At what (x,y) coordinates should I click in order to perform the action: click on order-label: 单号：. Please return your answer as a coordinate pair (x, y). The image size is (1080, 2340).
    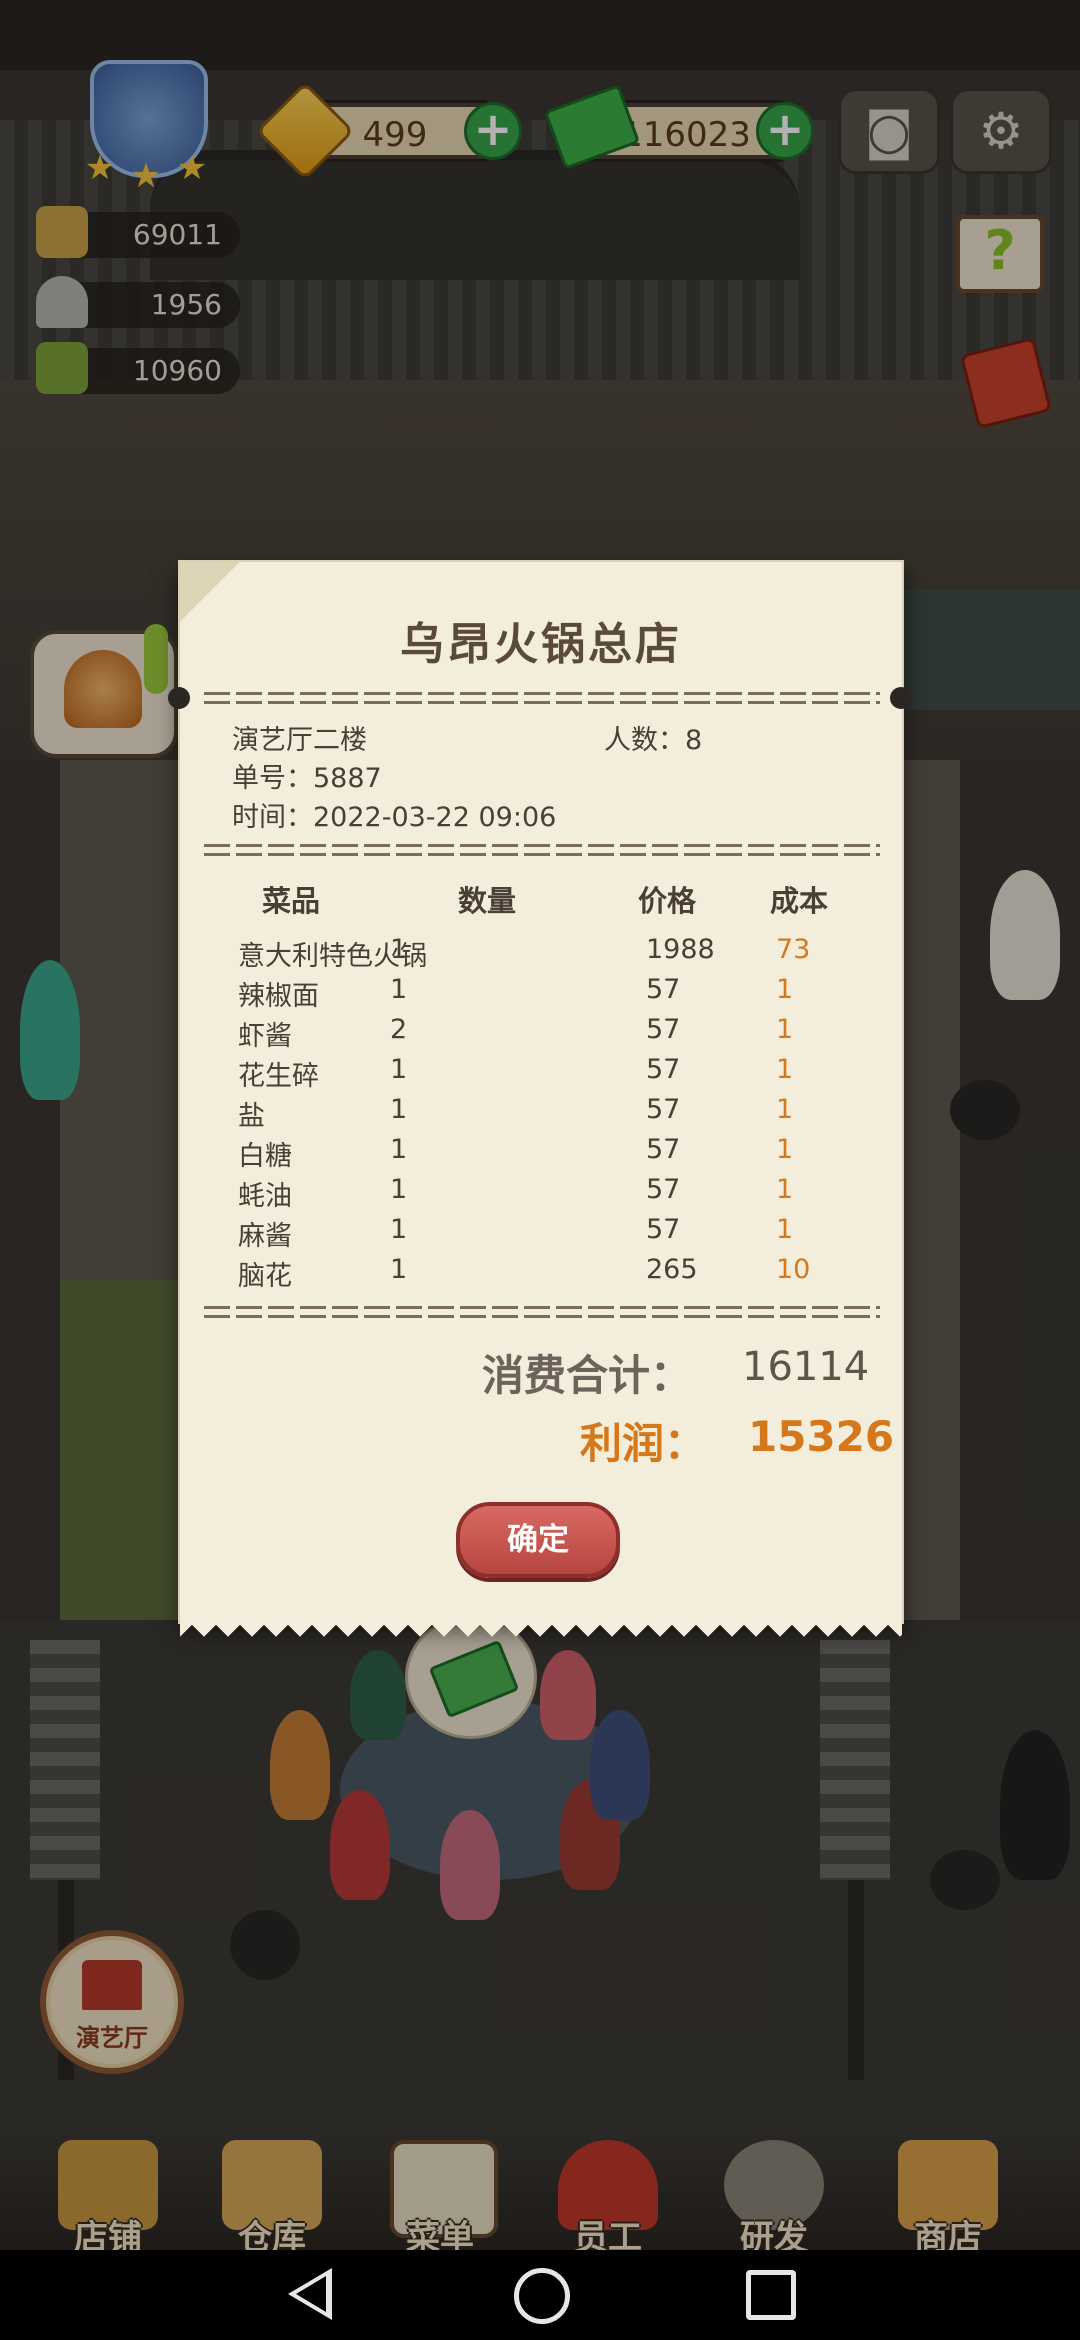
    Looking at the image, I should click on (272, 778).